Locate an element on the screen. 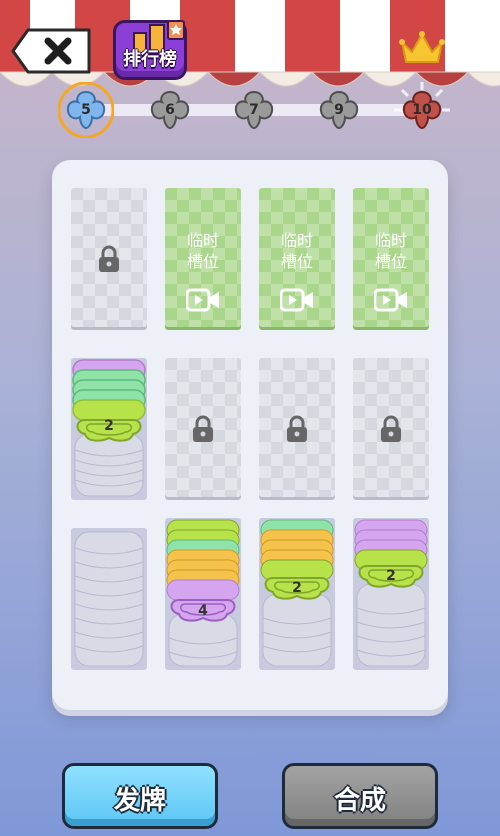  leaderboard-button: 排行榜 is located at coordinates (150, 50).